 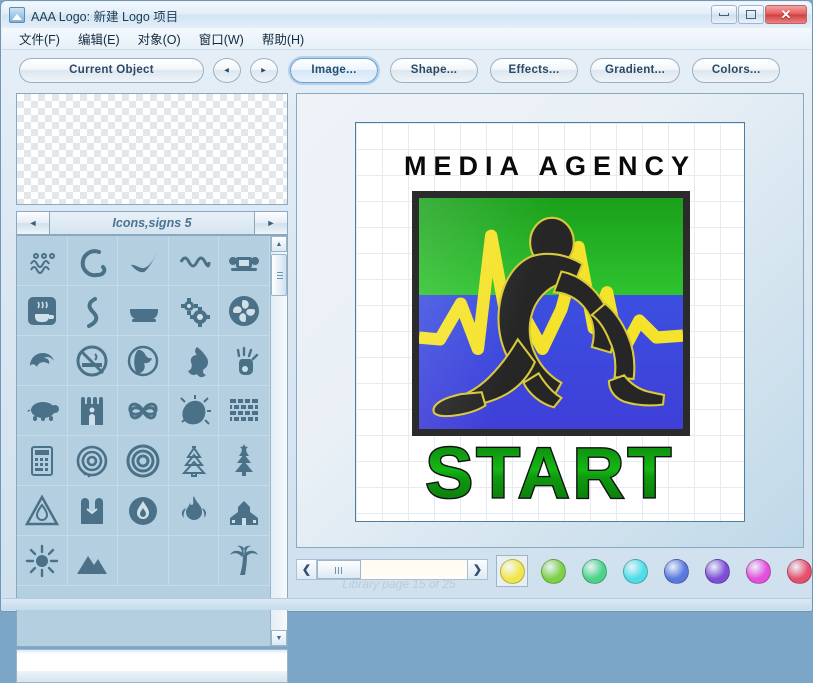 What do you see at coordinates (33, 223) in the screenshot?
I see `library-prev-button: ◄` at bounding box center [33, 223].